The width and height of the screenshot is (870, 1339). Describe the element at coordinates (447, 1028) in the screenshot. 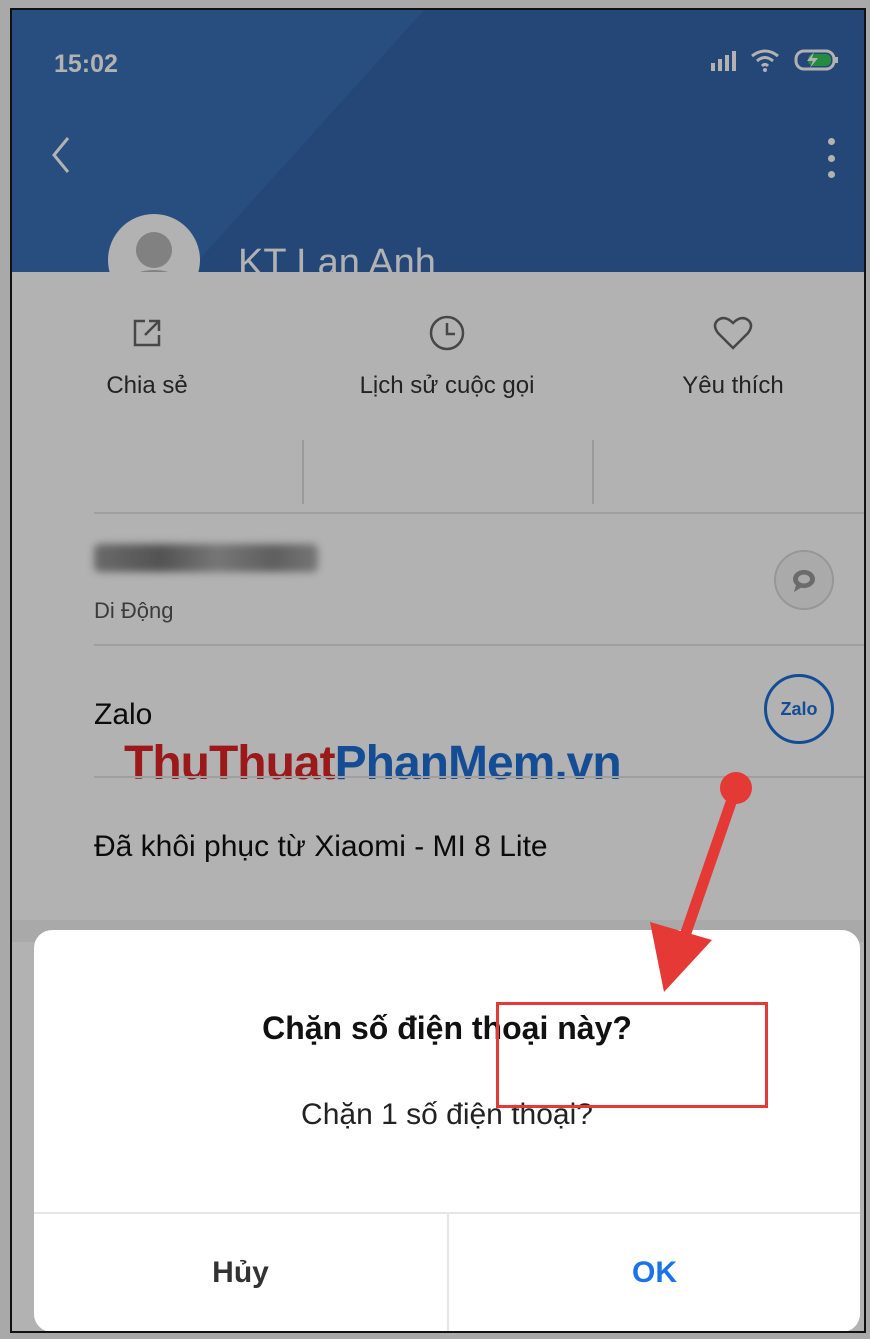

I see `dialog-title: Chặn số điện thoại này?` at that location.